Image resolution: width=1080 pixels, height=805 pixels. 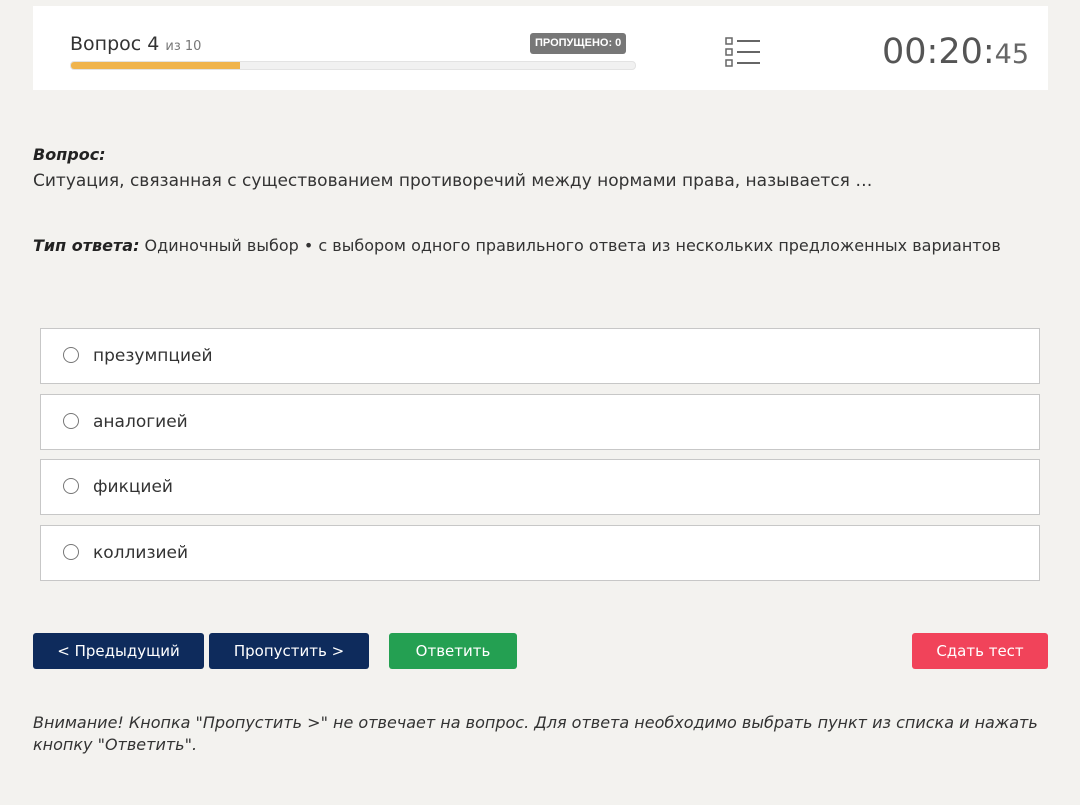 What do you see at coordinates (938, 52) in the screenshot?
I see `timer-main: 00:20:` at bounding box center [938, 52].